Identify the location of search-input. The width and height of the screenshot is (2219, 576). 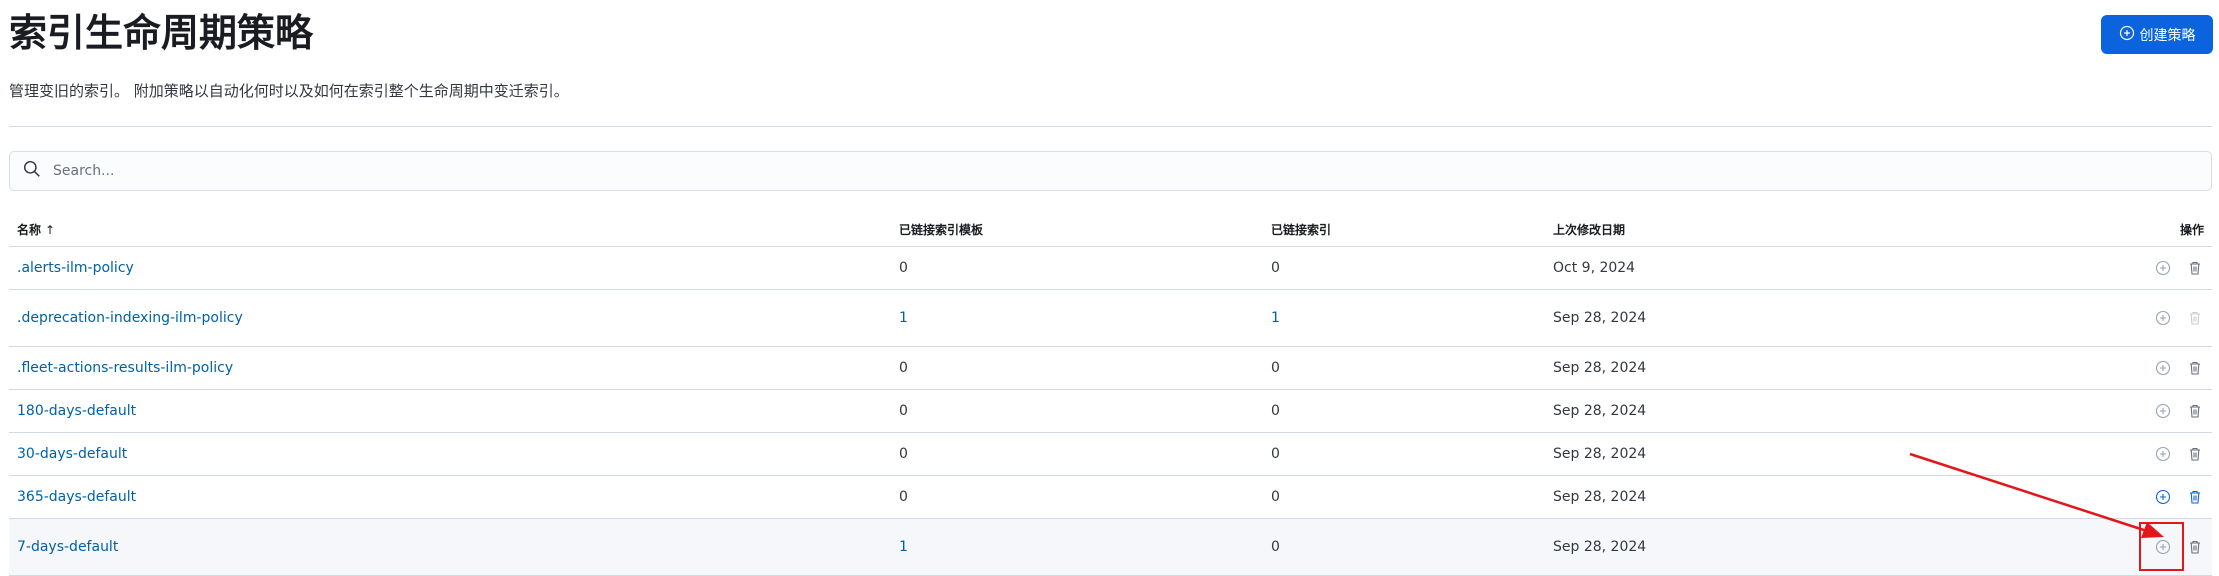
(1131, 171).